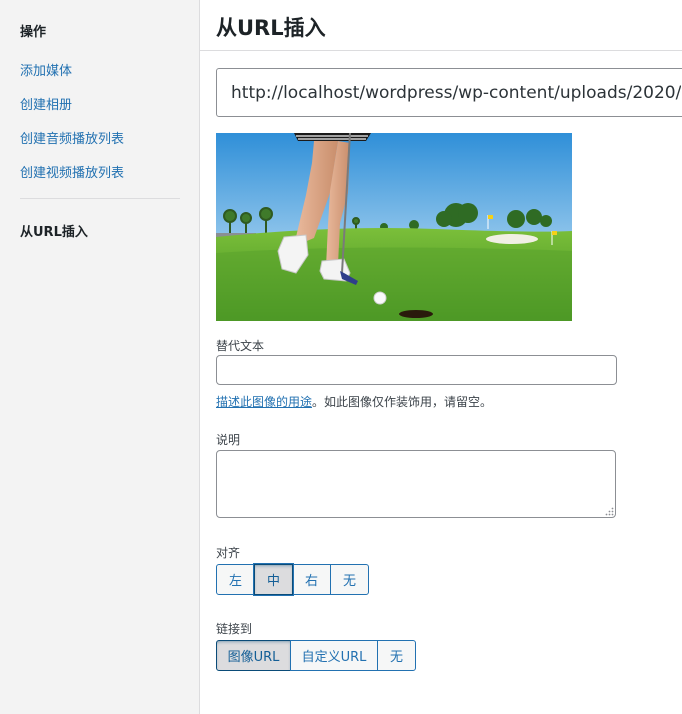 The width and height of the screenshot is (682, 714). I want to click on caption-field, so click(416, 484).